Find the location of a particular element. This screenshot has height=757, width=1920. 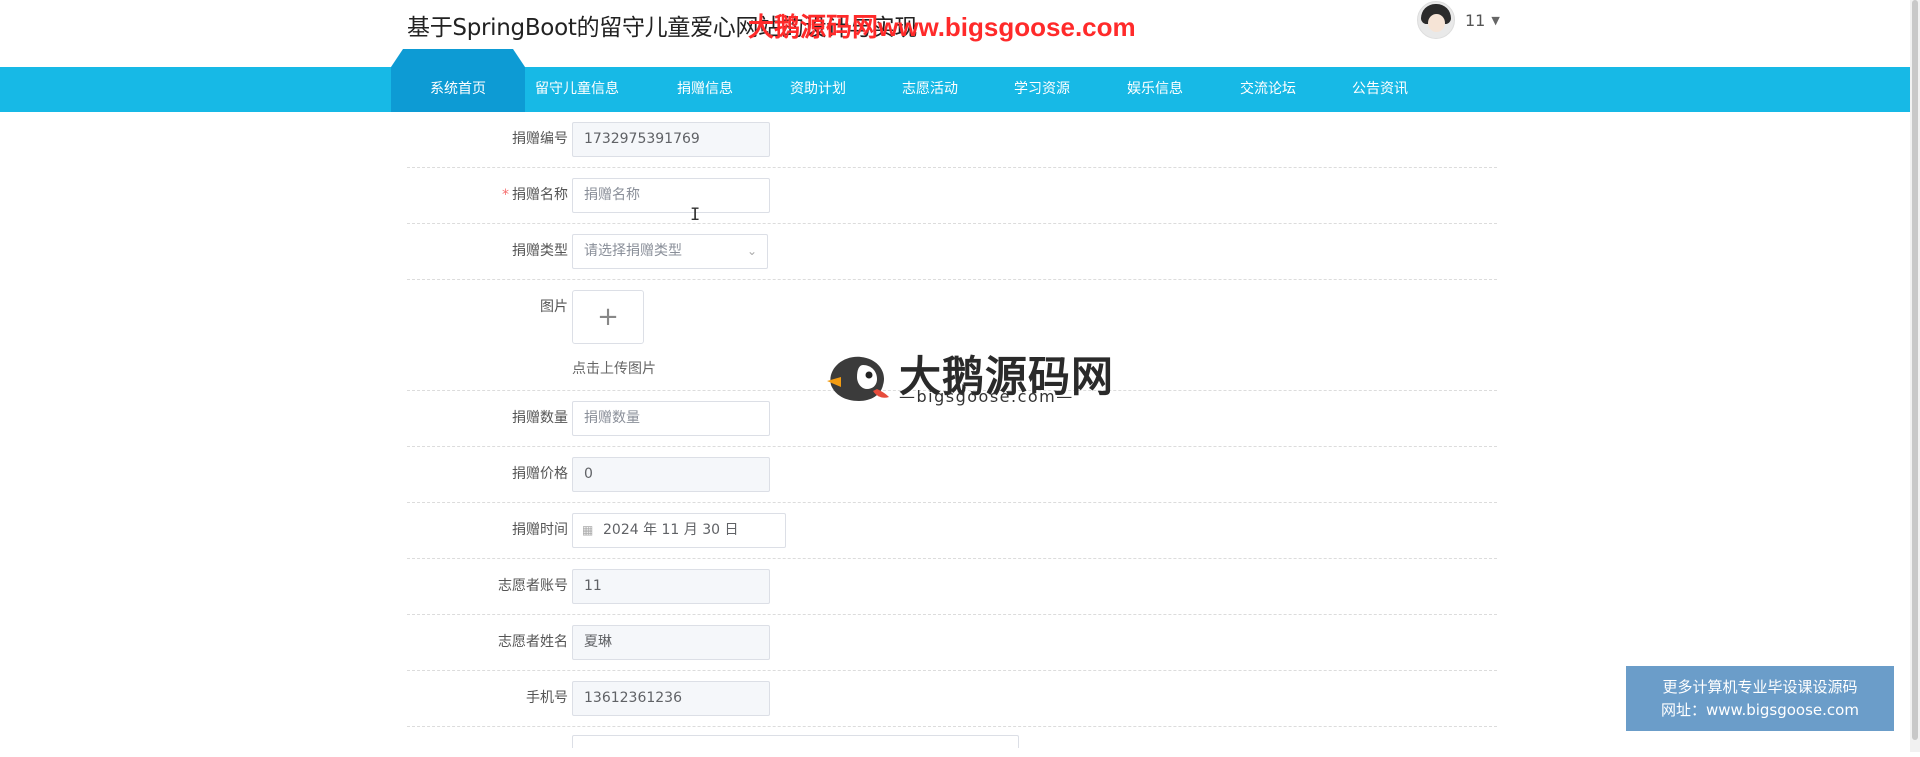

logo-subtitle: —bigsgoose.com— is located at coordinates (986, 396).